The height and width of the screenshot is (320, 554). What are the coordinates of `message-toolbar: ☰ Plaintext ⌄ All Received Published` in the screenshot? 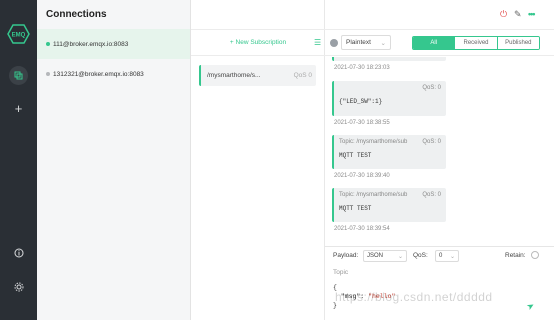 It's located at (434, 42).